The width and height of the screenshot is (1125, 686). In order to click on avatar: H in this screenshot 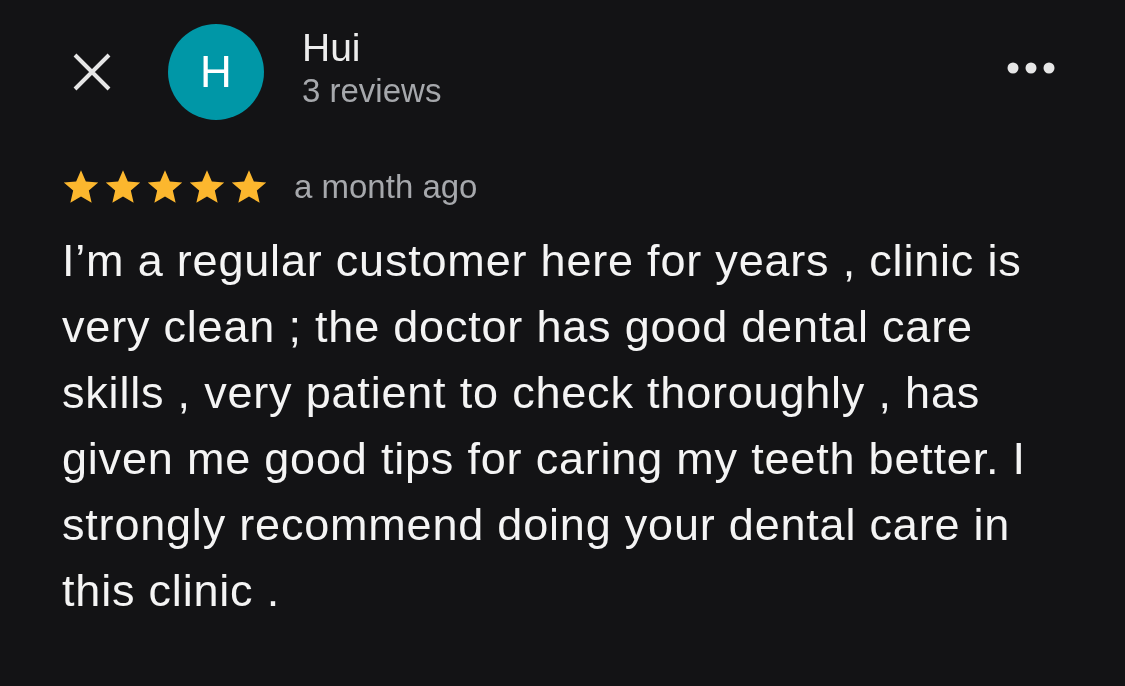, I will do `click(216, 72)`.